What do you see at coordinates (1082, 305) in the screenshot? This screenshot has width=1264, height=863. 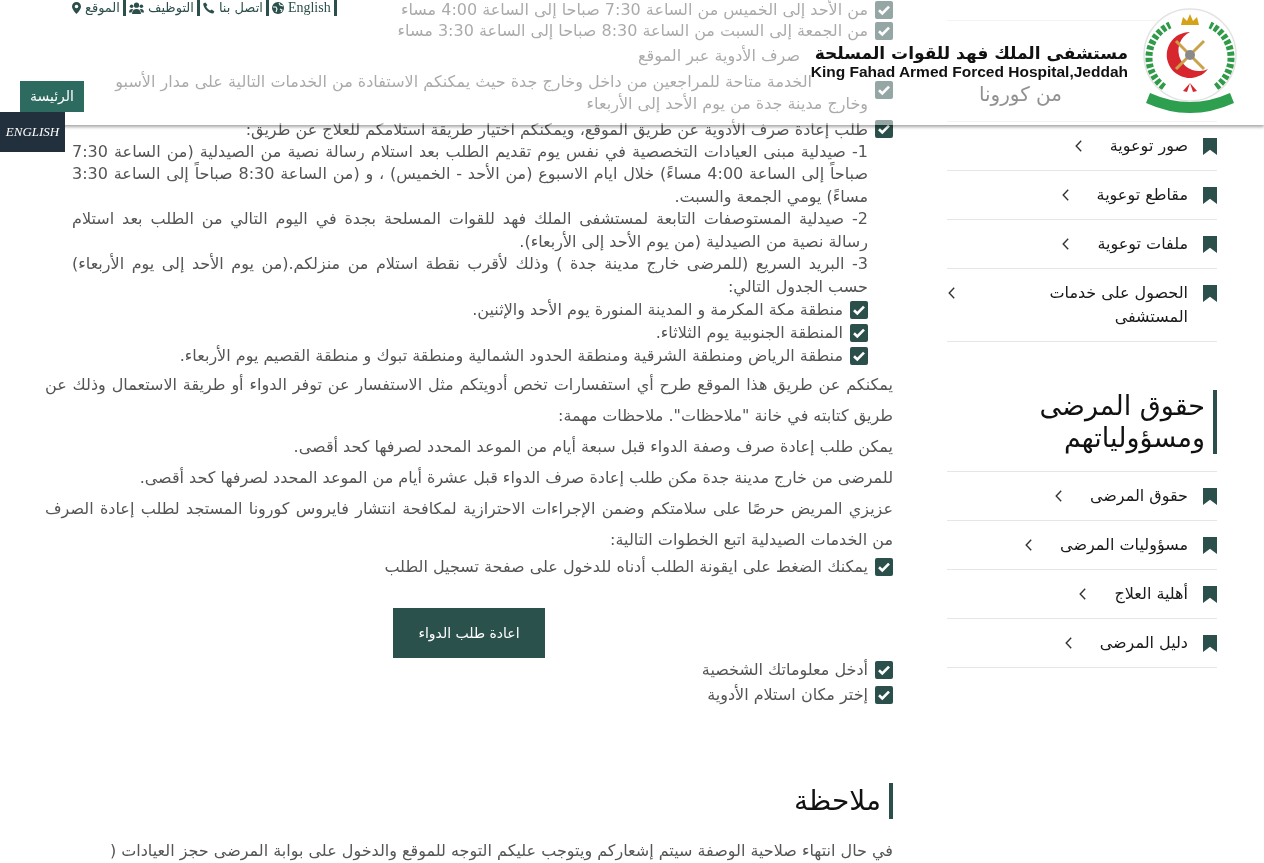 I see `sidebar-link: الحصول على خدمات المستشفى` at bounding box center [1082, 305].